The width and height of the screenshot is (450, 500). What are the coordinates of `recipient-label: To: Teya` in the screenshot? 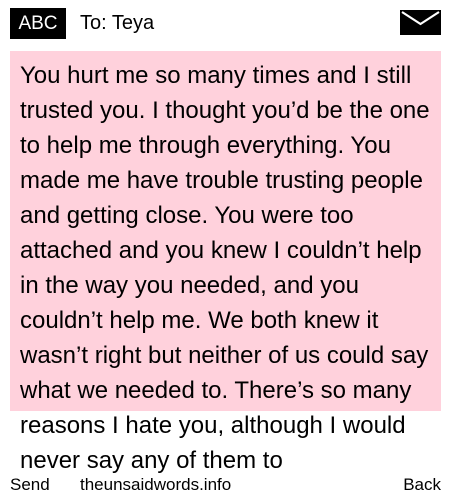 It's located at (117, 23).